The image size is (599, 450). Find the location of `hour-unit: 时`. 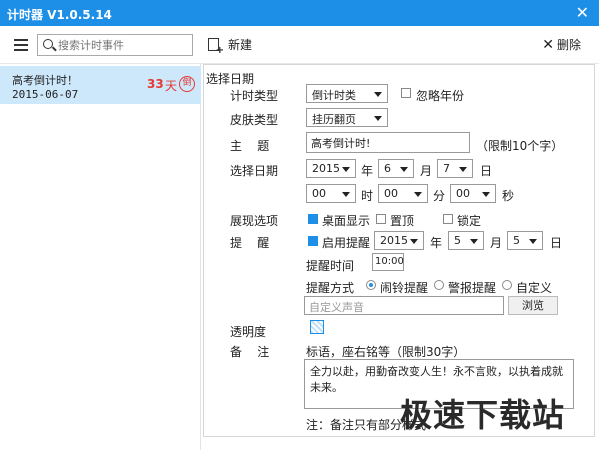

hour-unit: 时 is located at coordinates (367, 196).